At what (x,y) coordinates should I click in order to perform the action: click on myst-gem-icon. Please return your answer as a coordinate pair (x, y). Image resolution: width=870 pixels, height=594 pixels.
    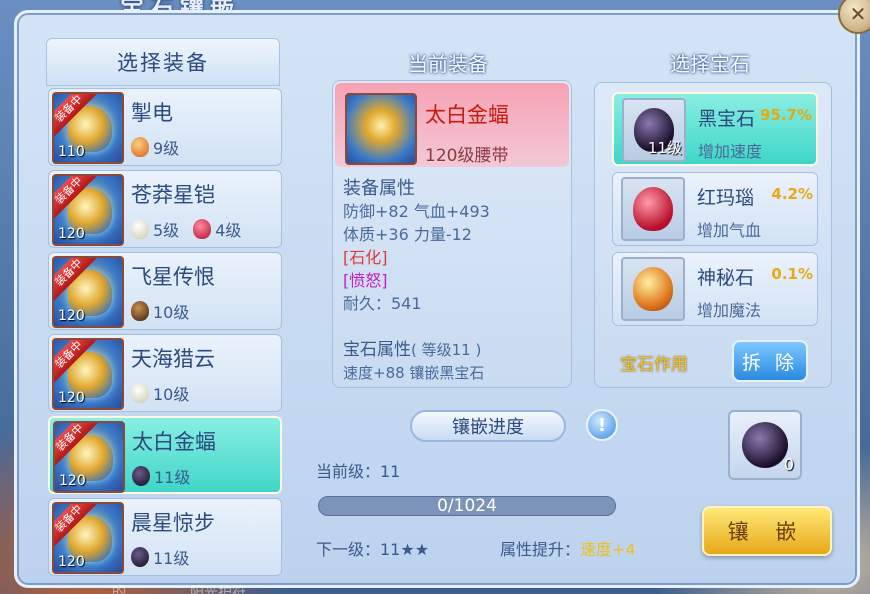
    Looking at the image, I should click on (653, 289).